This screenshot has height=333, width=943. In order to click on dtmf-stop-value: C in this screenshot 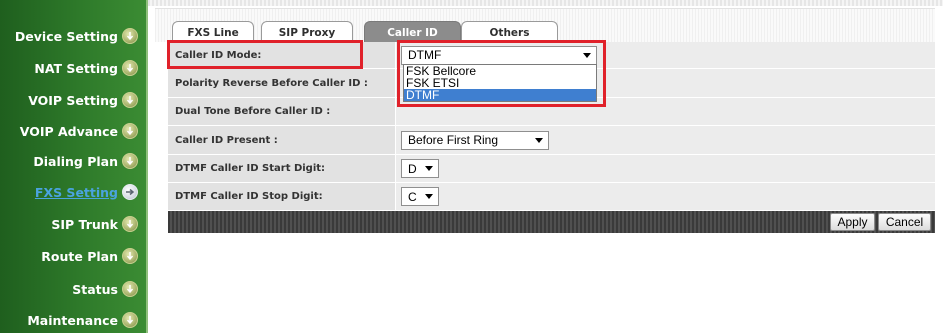, I will do `click(412, 196)`.